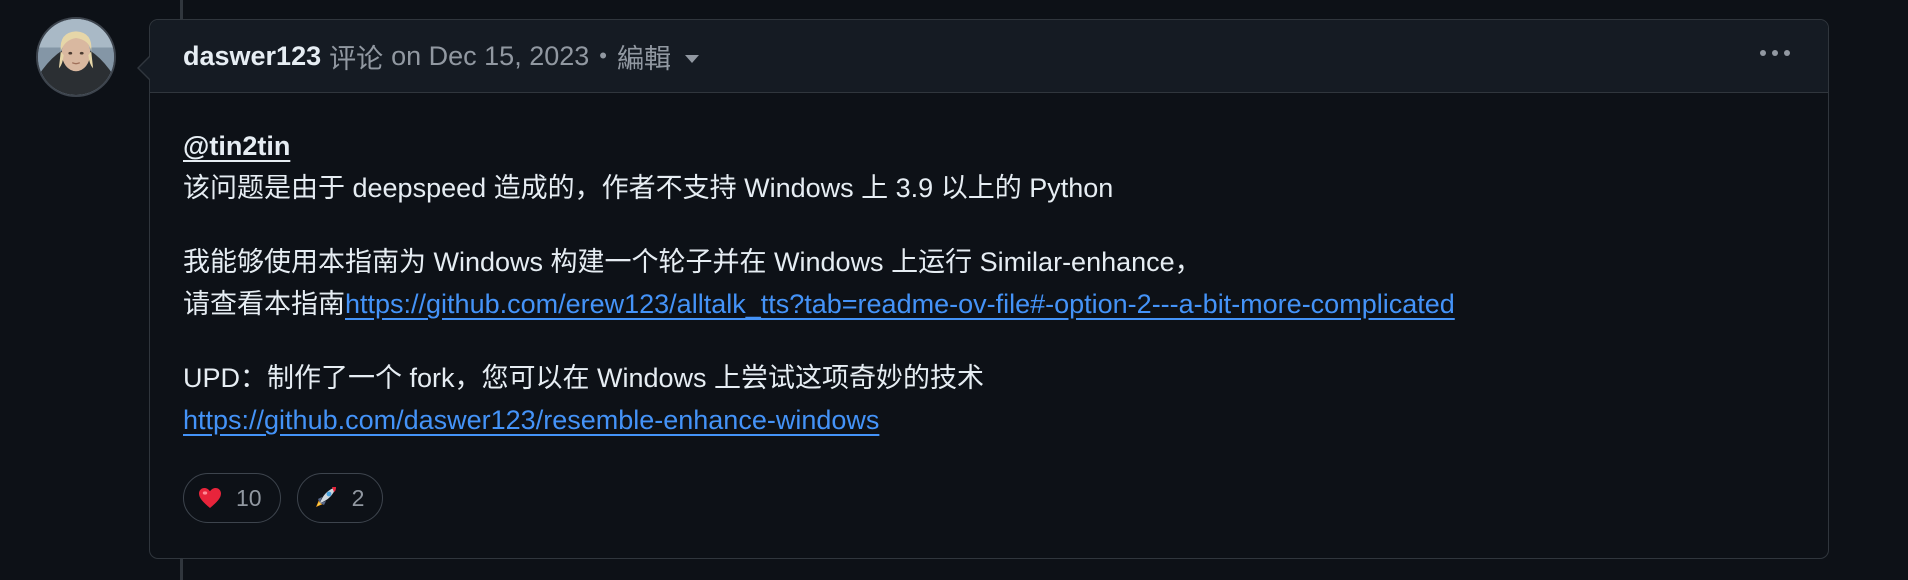 This screenshot has height=580, width=1908. Describe the element at coordinates (340, 498) in the screenshot. I see `reaction-rocket-button: 2` at that location.